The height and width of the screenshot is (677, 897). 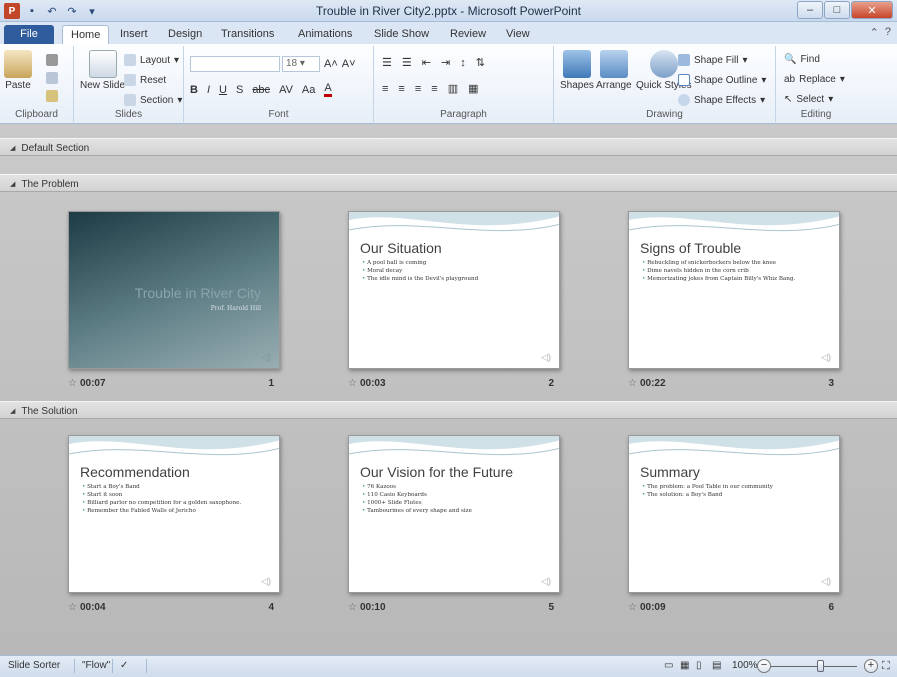 What do you see at coordinates (407, 62) in the screenshot?
I see `numbering-icon: ☰` at bounding box center [407, 62].